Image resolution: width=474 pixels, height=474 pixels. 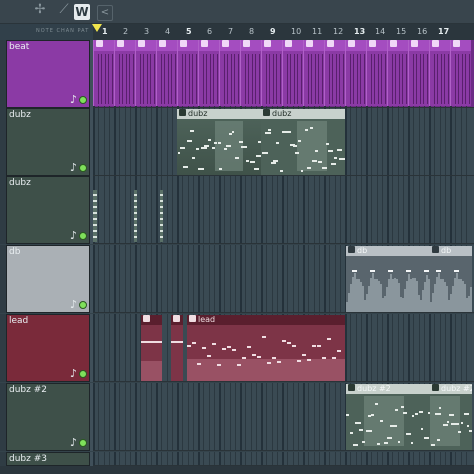 What do you see at coordinates (177, 320) in the screenshot?
I see `clip-header` at bounding box center [177, 320].